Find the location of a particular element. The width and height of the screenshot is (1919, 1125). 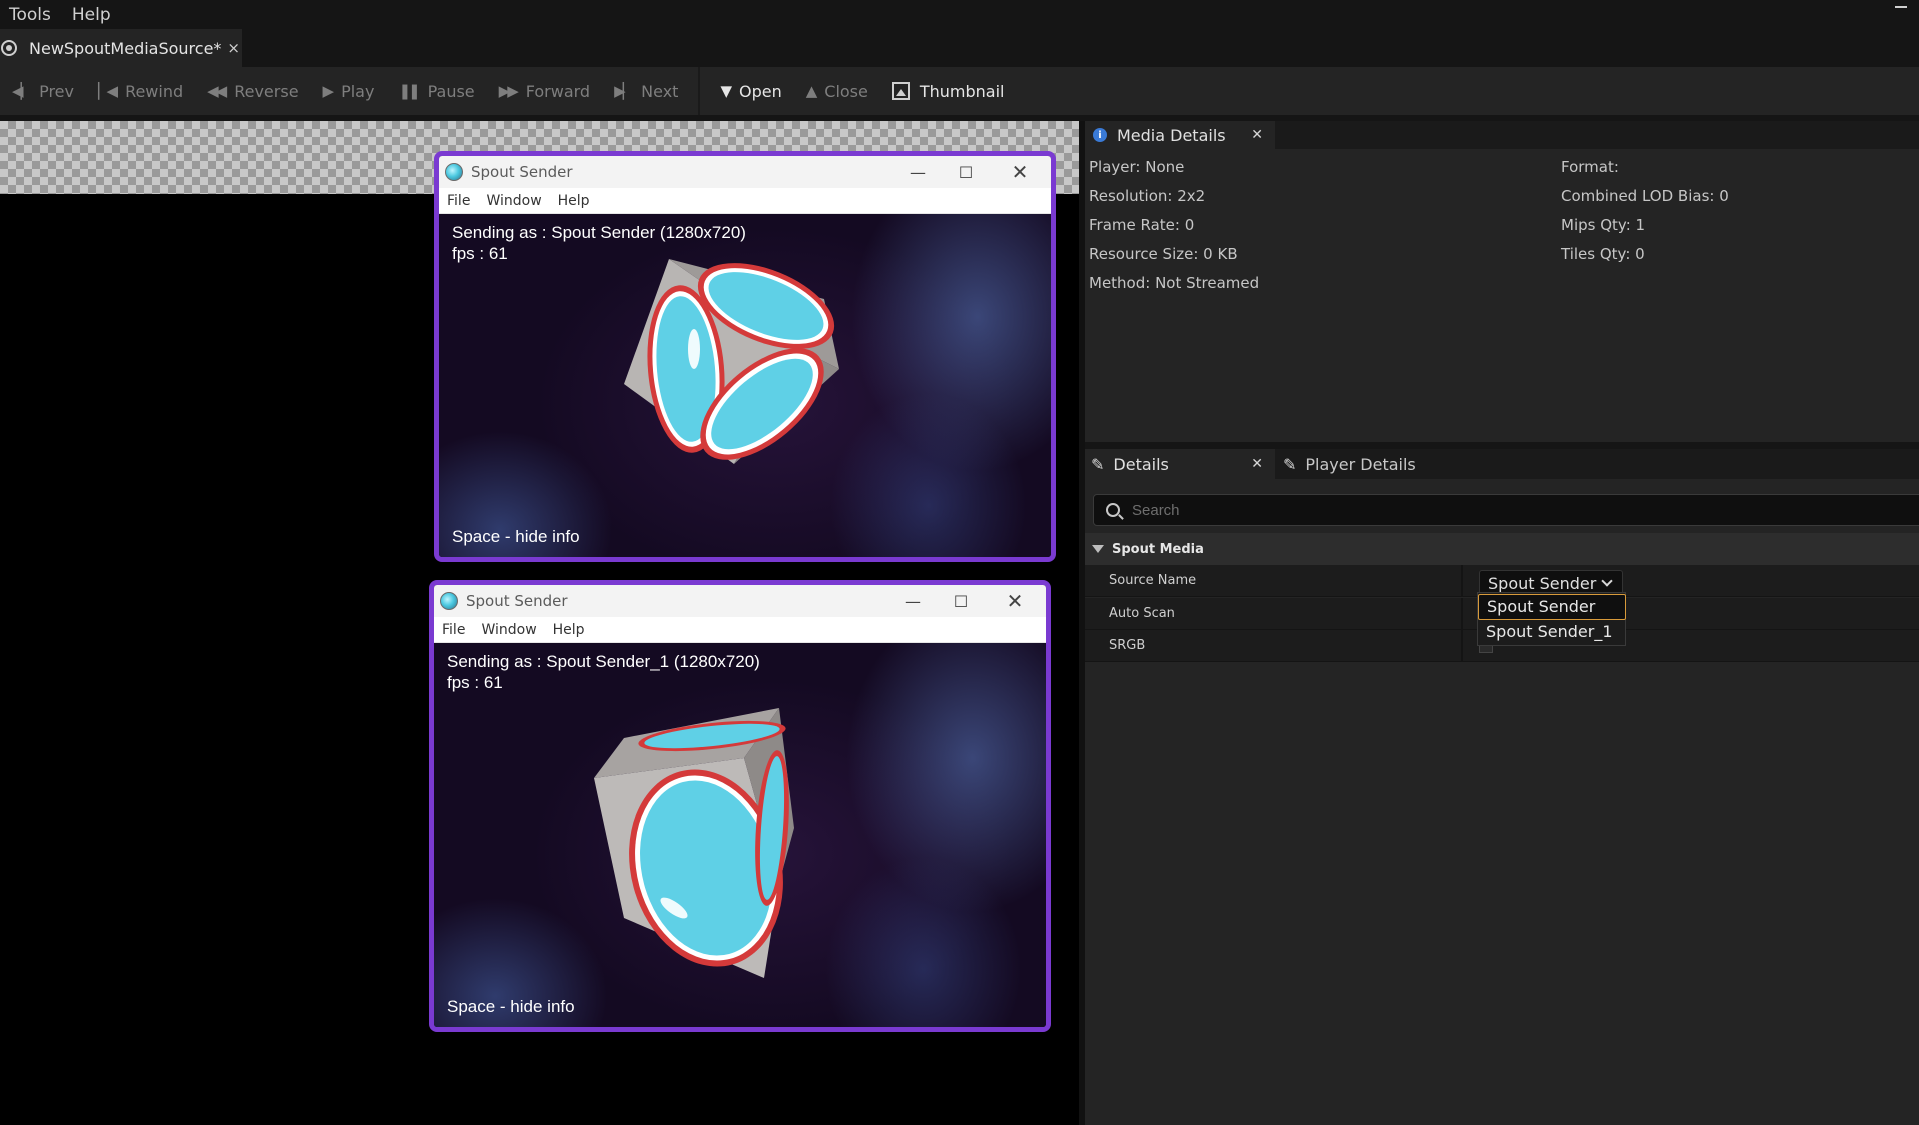

forward-button: ▶▶ Forward is located at coordinates (544, 91).